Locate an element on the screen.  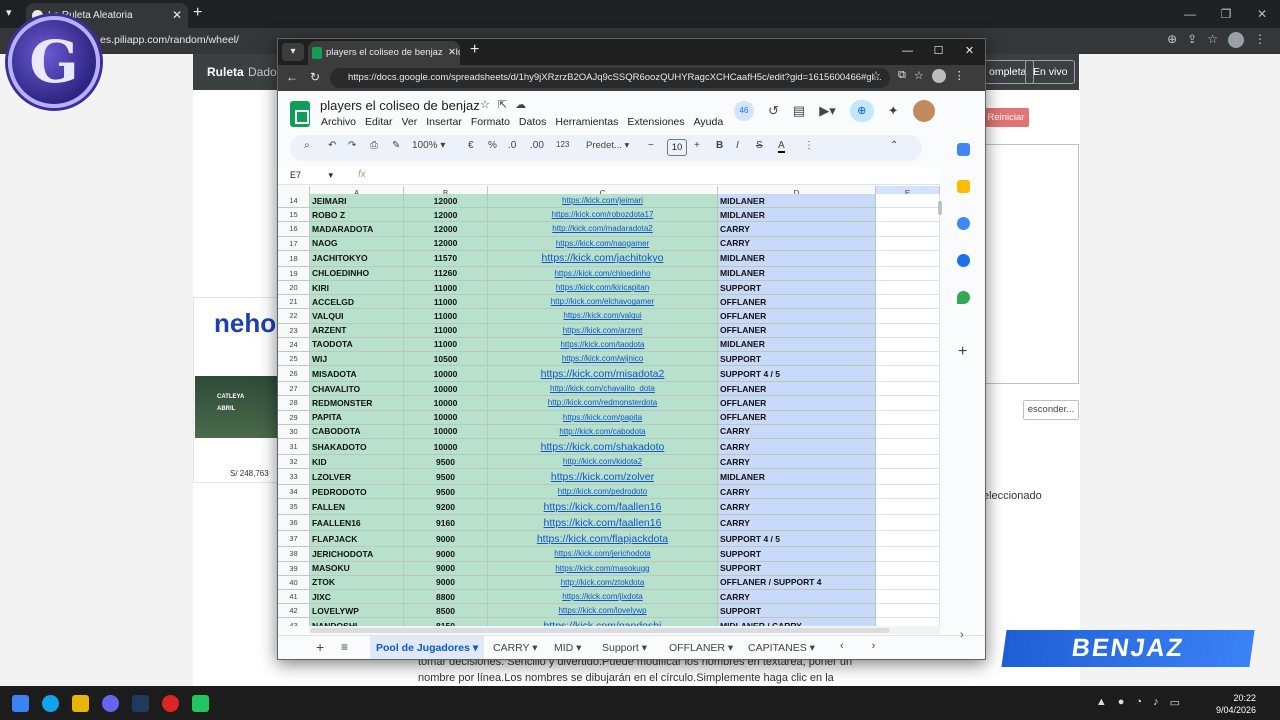
advertisement: neho CATLEYA ABRIL S/ 248,763 is located at coordinates (236, 390).